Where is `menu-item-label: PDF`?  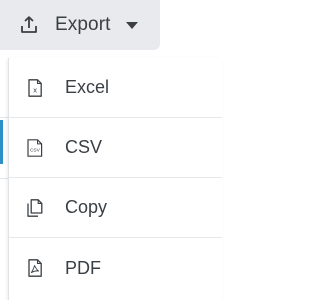
menu-item-label: PDF is located at coordinates (83, 267).